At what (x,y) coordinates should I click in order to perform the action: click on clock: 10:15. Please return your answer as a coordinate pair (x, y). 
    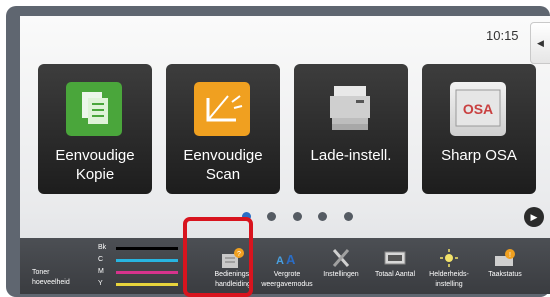
    Looking at the image, I should click on (502, 35).